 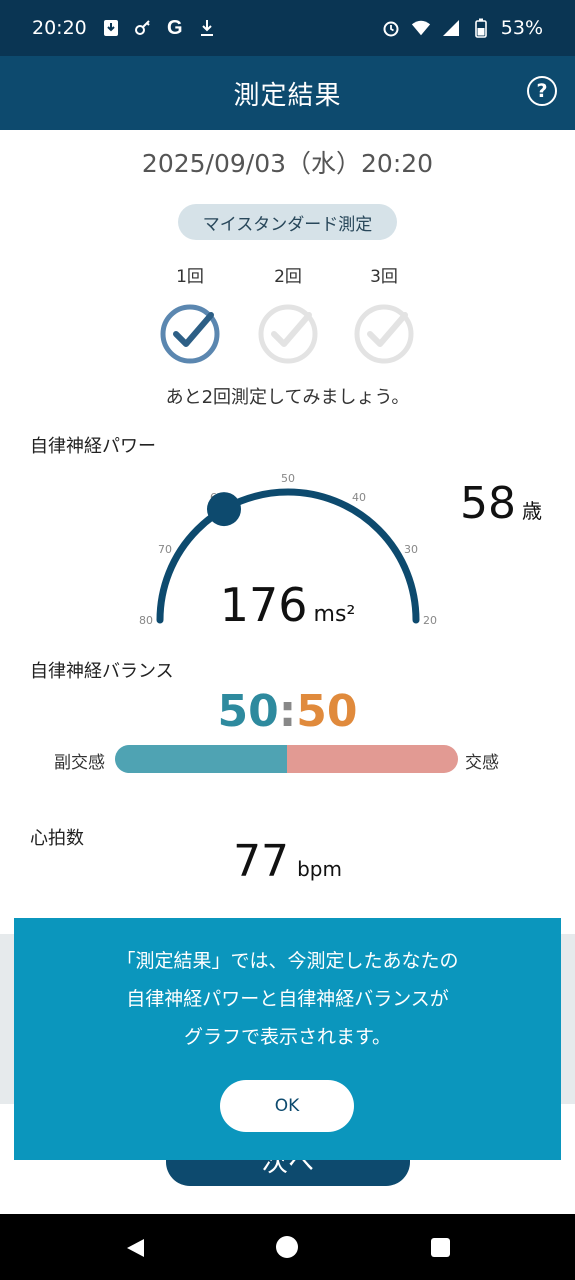 I want to click on status-right-icons: 53%, so click(x=462, y=28).